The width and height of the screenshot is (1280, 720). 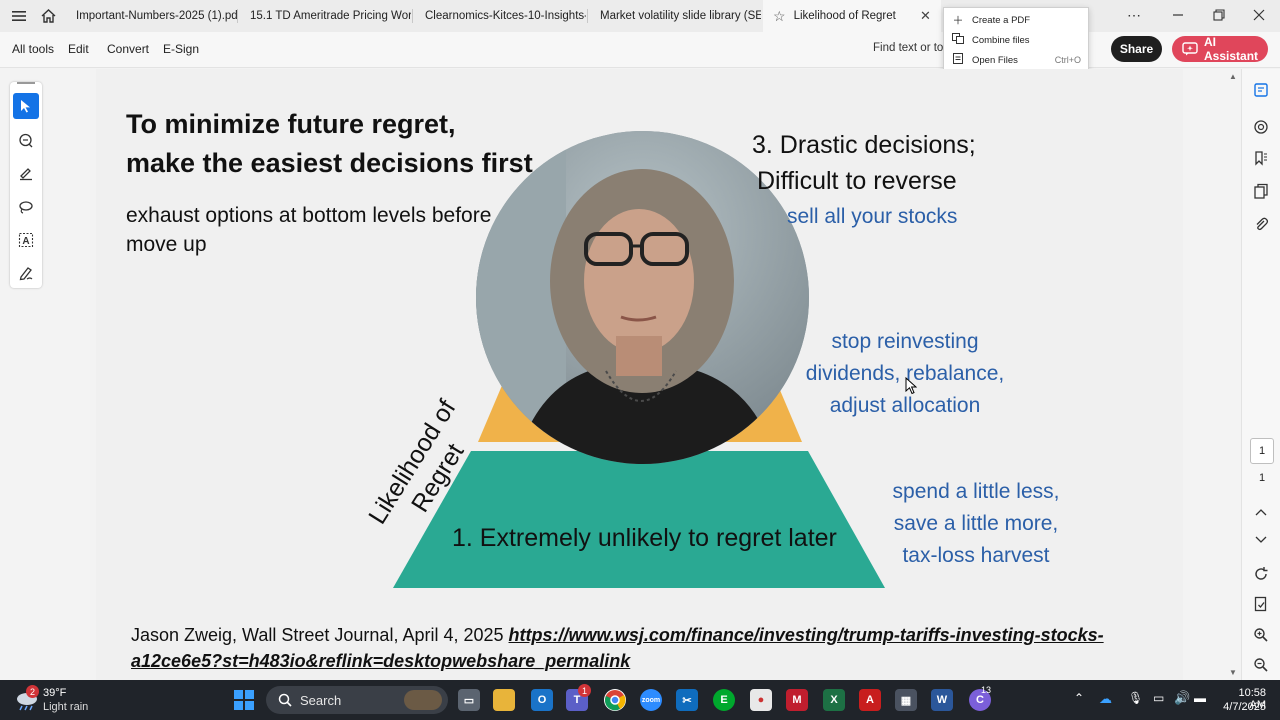 What do you see at coordinates (321, 700) in the screenshot?
I see `search-placeholder: Search` at bounding box center [321, 700].